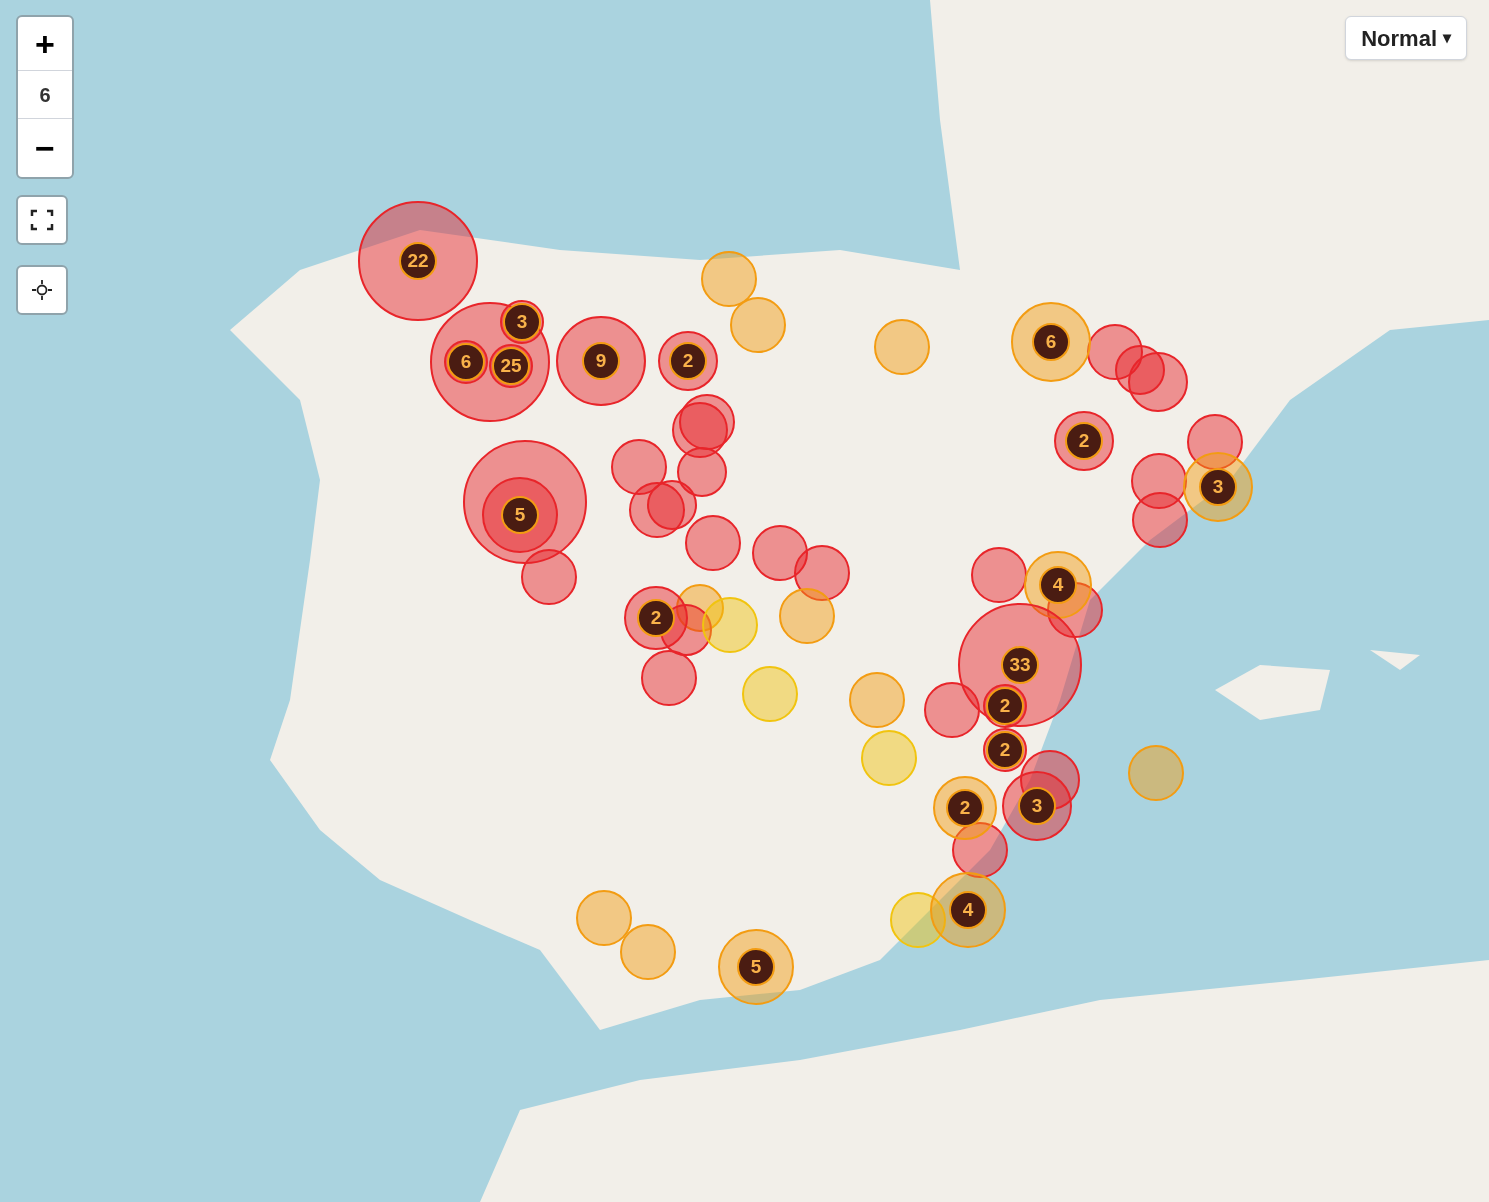 This screenshot has width=1489, height=1202. What do you see at coordinates (45, 95) in the screenshot?
I see `zoom-level: 6` at bounding box center [45, 95].